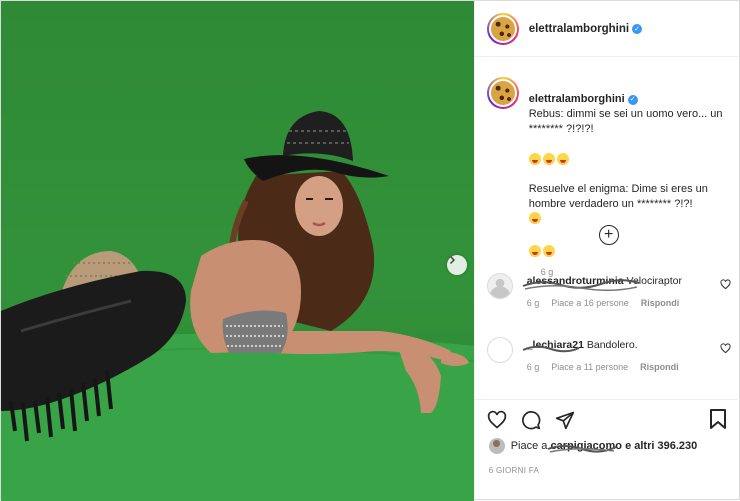  I want to click on comment-bubble-icon, so click(531, 420).